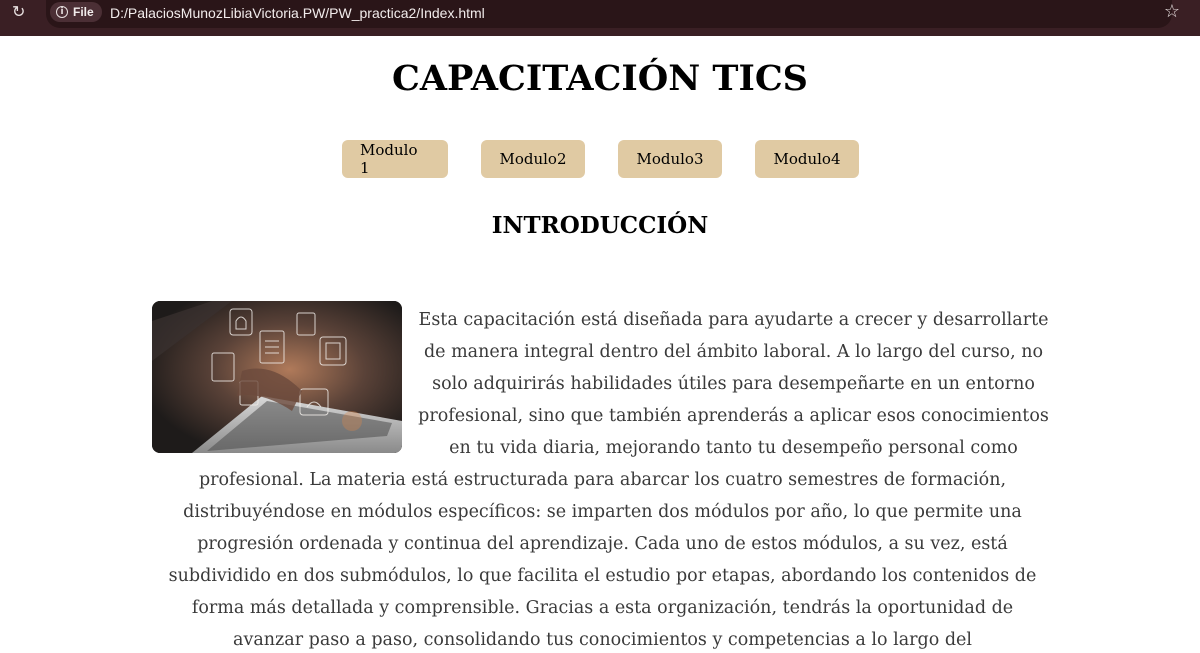  What do you see at coordinates (670, 159) in the screenshot?
I see `nav-button-modulo-3: Modulo3` at bounding box center [670, 159].